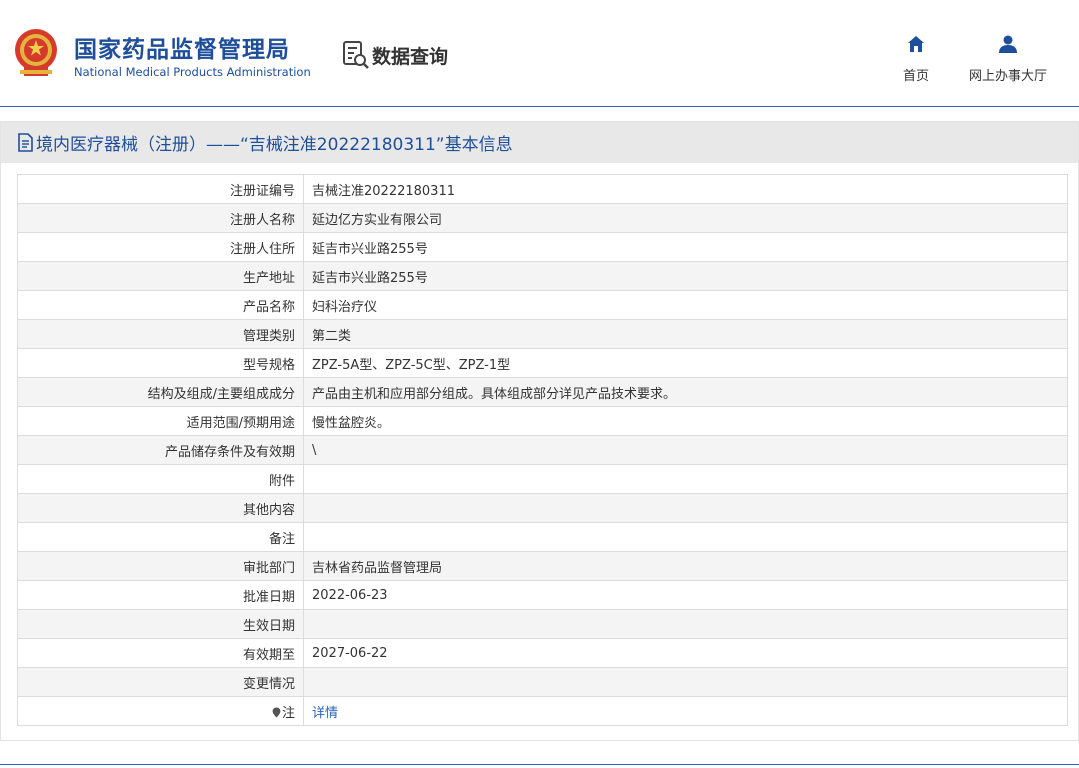 The image size is (1079, 768). What do you see at coordinates (160, 479) in the screenshot?
I see `field-label: 附件` at bounding box center [160, 479].